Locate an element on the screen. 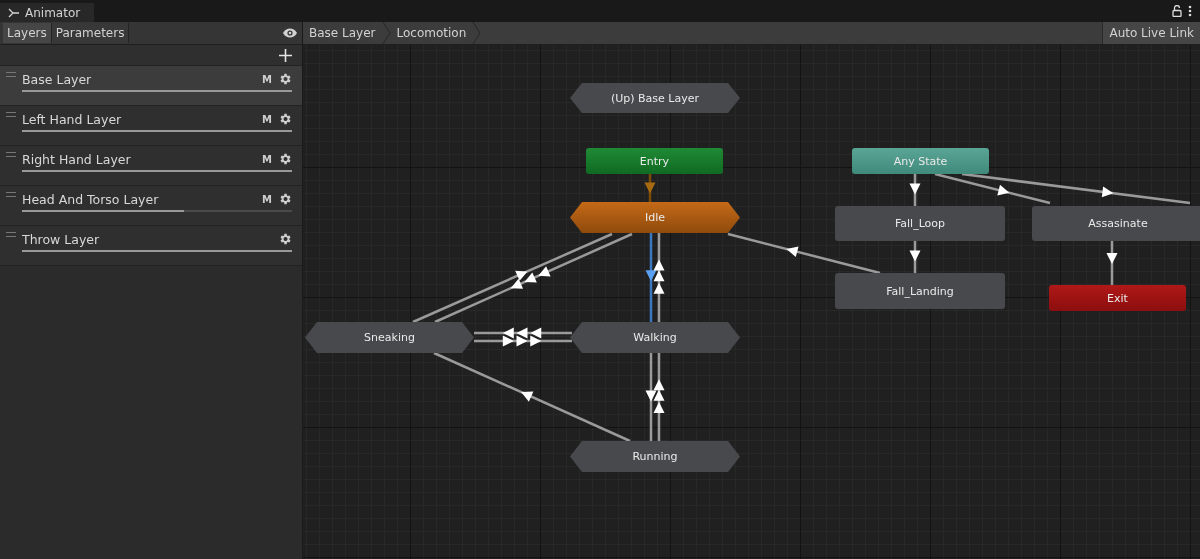  breadcrumb-item: Locomotion is located at coordinates (431, 33).